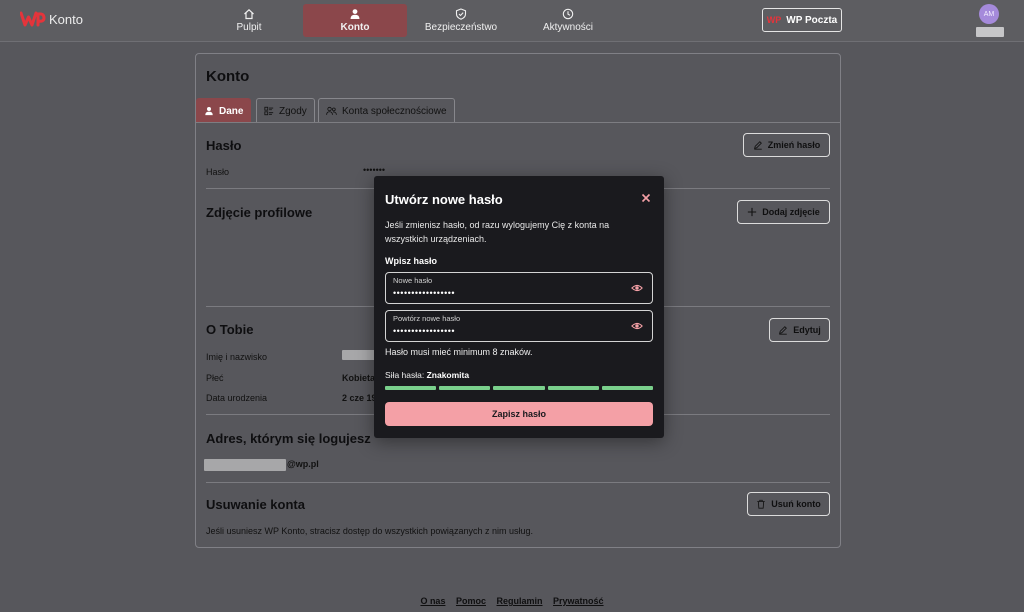 This screenshot has width=1024, height=612. What do you see at coordinates (413, 280) in the screenshot?
I see `new-password-label: Nowe hasło` at bounding box center [413, 280].